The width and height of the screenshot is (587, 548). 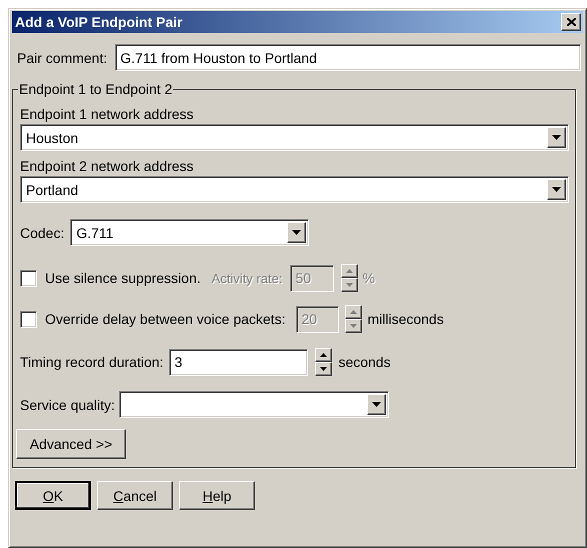 I want to click on field-label: Activity rate:, so click(x=247, y=278).